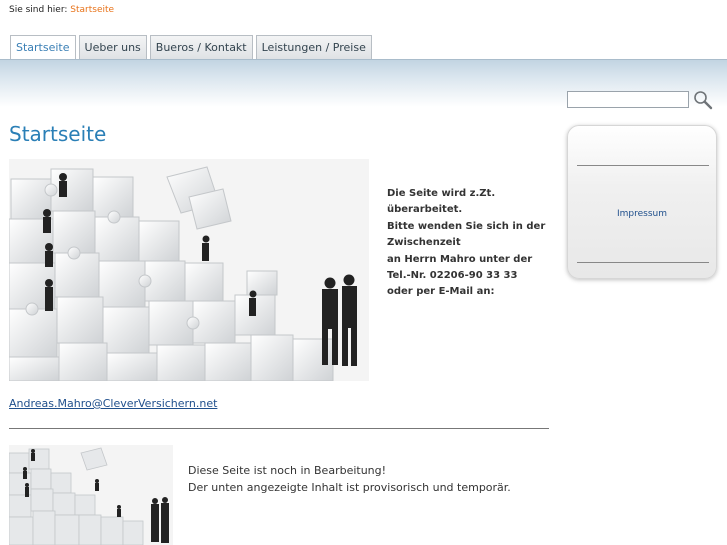 The height and width of the screenshot is (545, 727). Describe the element at coordinates (287, 470) in the screenshot. I see `bearbeitung-line: Diese Seite ist noch in Bearbeitung!` at that location.